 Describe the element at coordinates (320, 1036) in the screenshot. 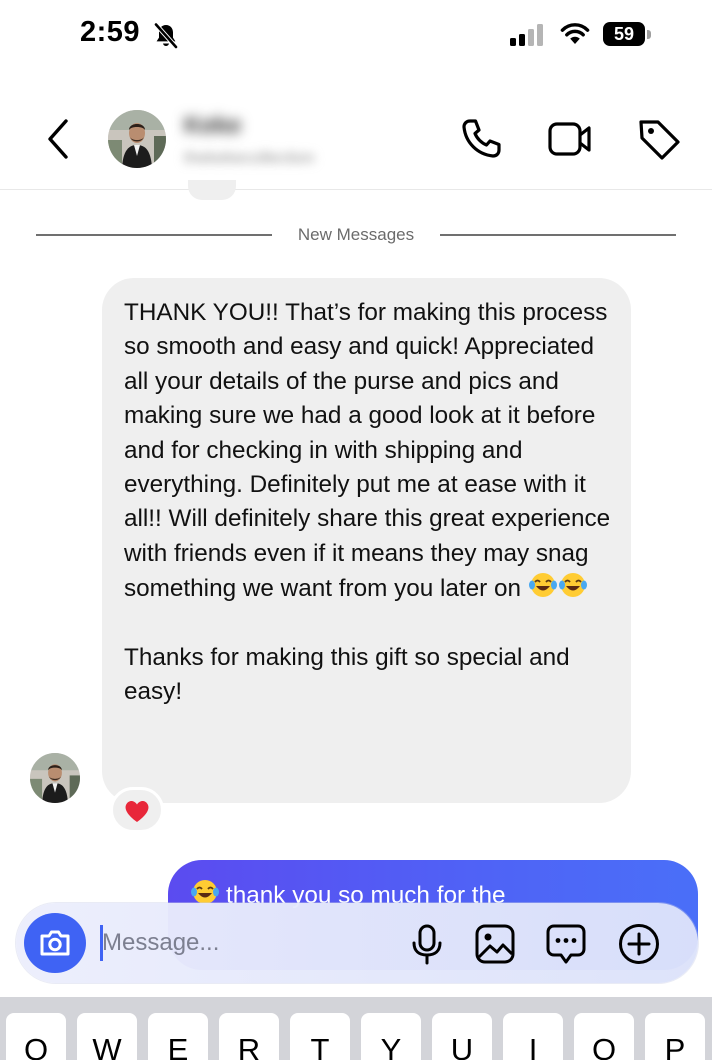

I see `key-t: T` at that location.